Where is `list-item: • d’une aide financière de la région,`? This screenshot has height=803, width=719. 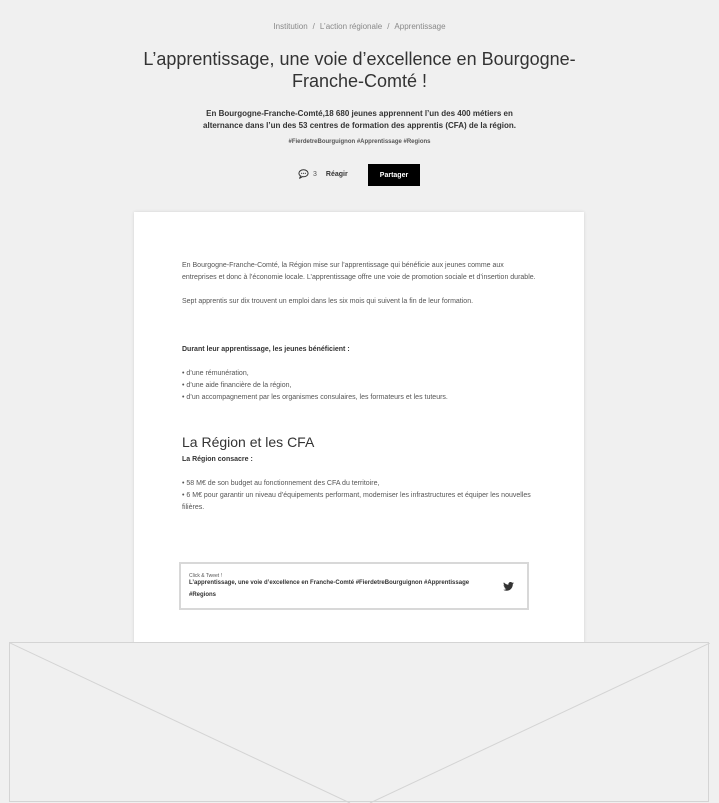
list-item: • d’une aide financière de la région, is located at coordinates (237, 385).